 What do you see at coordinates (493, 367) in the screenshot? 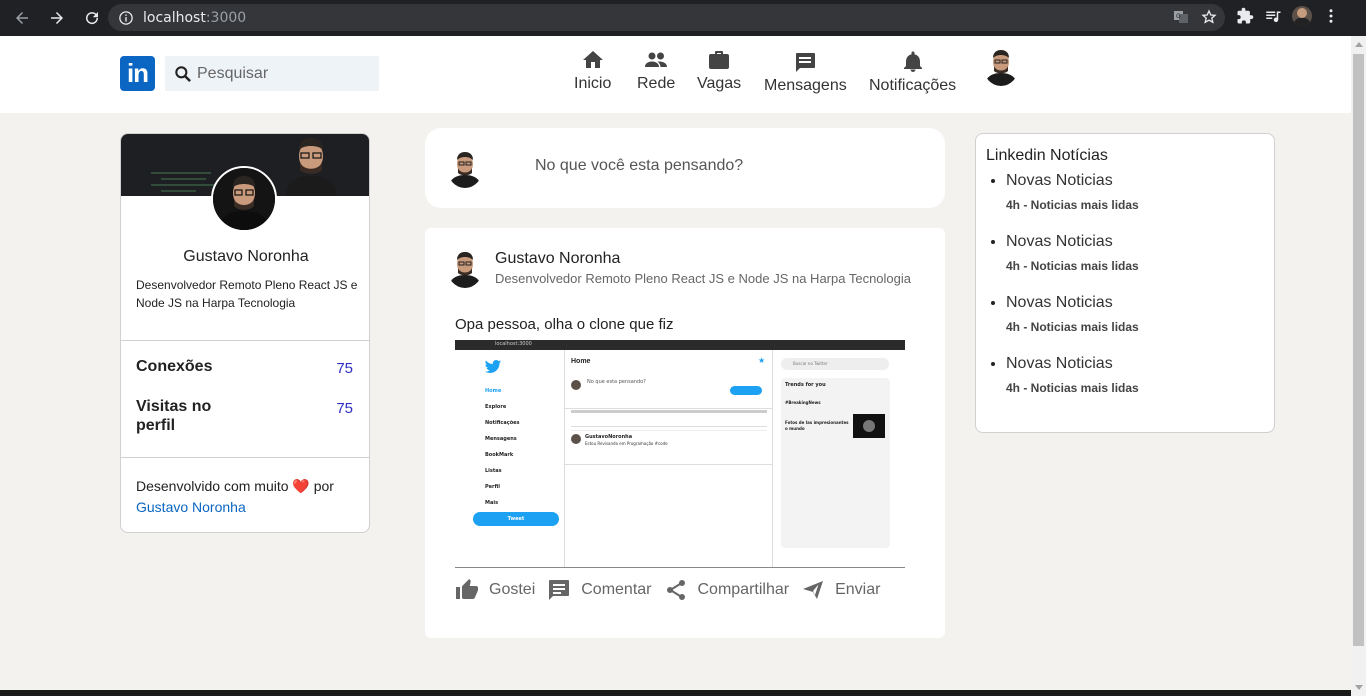
I see `bird-logo-icon` at bounding box center [493, 367].